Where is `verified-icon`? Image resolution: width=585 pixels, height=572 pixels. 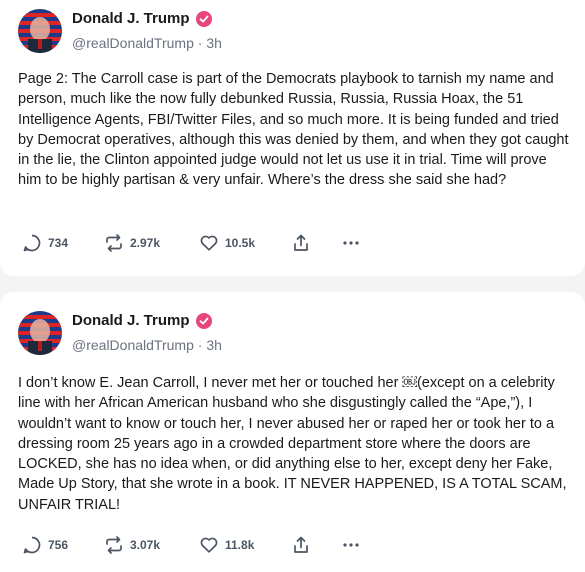
verified-icon is located at coordinates (203, 320).